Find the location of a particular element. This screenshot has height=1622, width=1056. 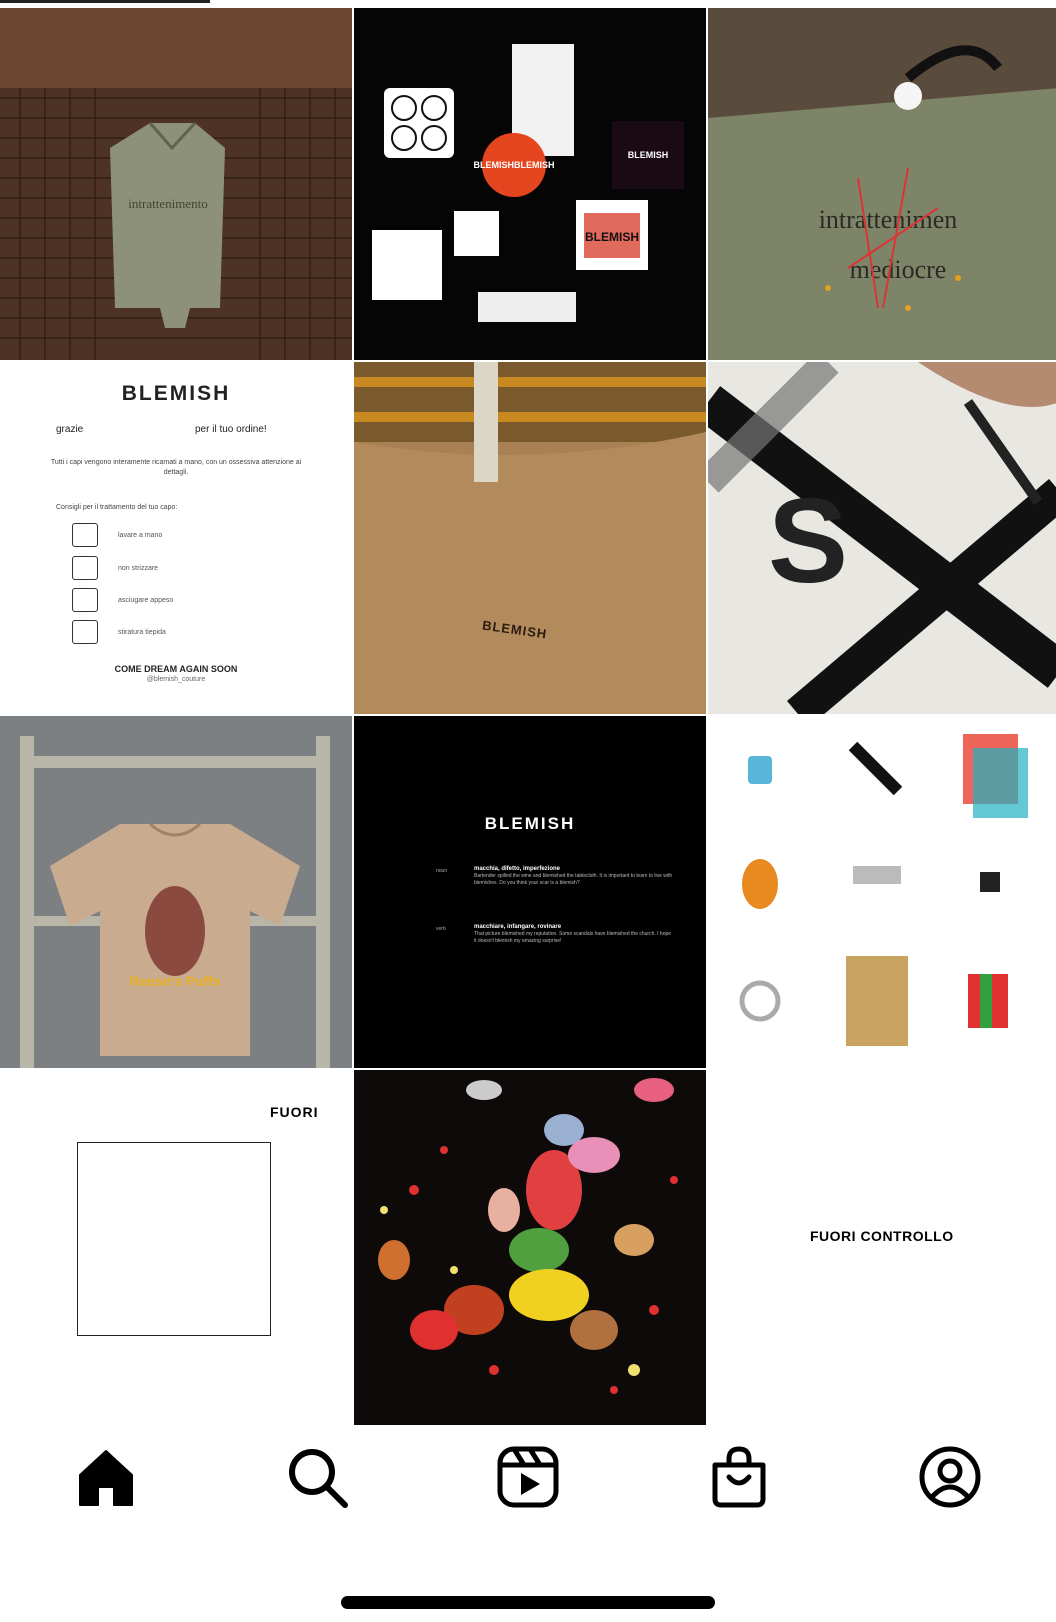

search-icon is located at coordinates (318, 1478).